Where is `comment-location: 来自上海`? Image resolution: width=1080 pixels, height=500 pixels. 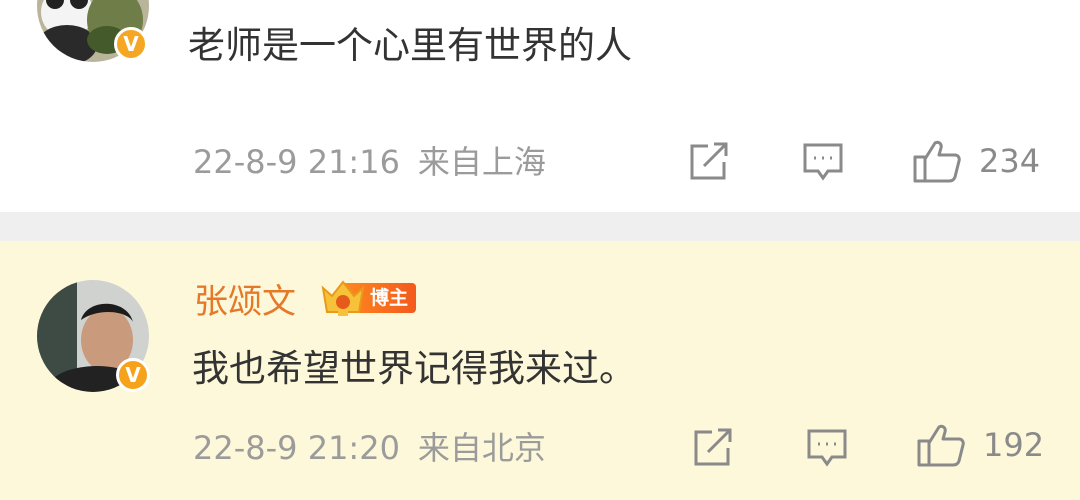
comment-location: 来自上海 is located at coordinates (481, 162).